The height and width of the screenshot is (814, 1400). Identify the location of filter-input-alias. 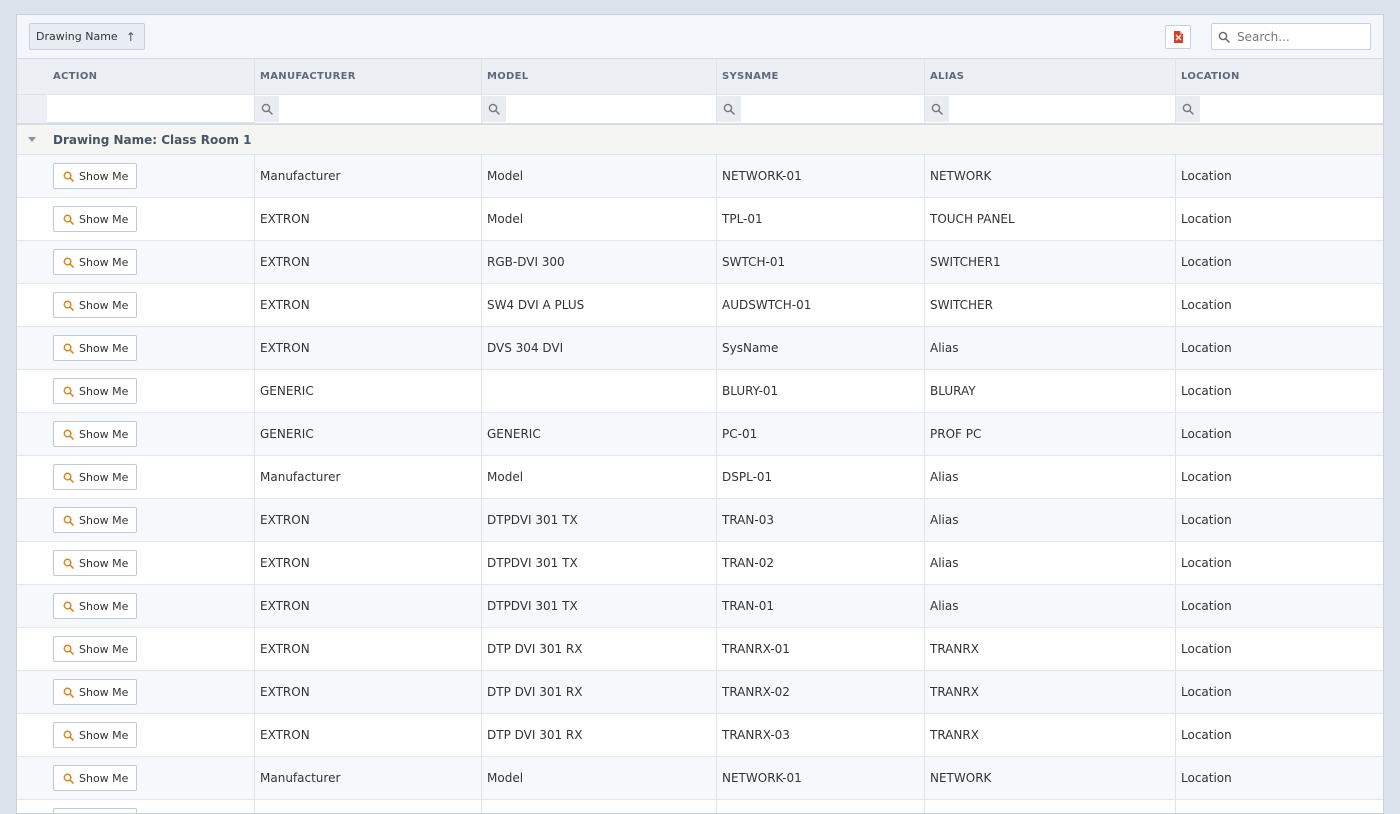
(1062, 109).